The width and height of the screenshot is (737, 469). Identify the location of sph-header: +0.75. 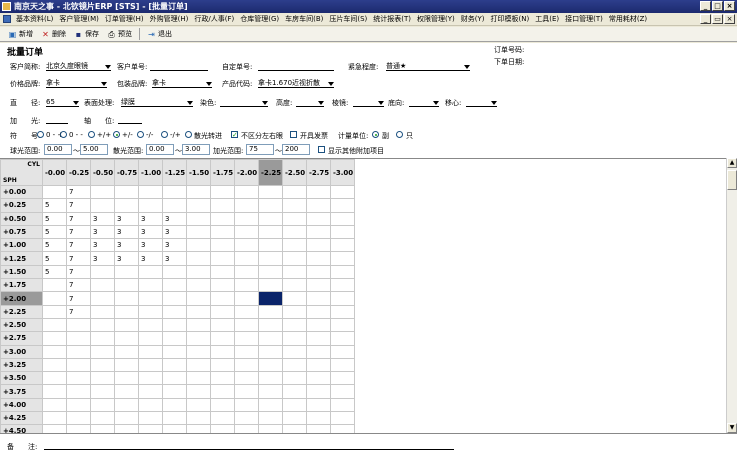
(21, 232).